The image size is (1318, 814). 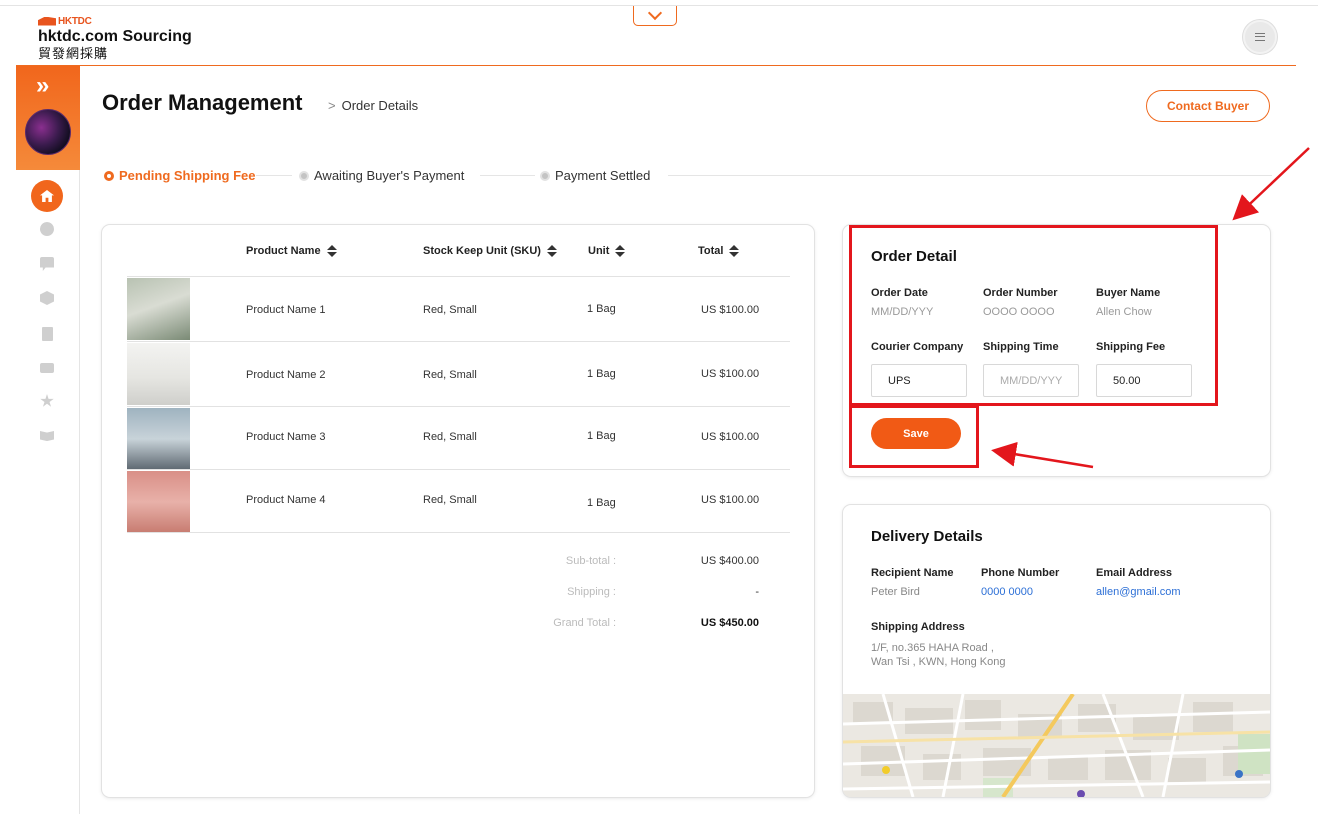 I want to click on step-payment-settled: Payment Settled, so click(x=595, y=175).